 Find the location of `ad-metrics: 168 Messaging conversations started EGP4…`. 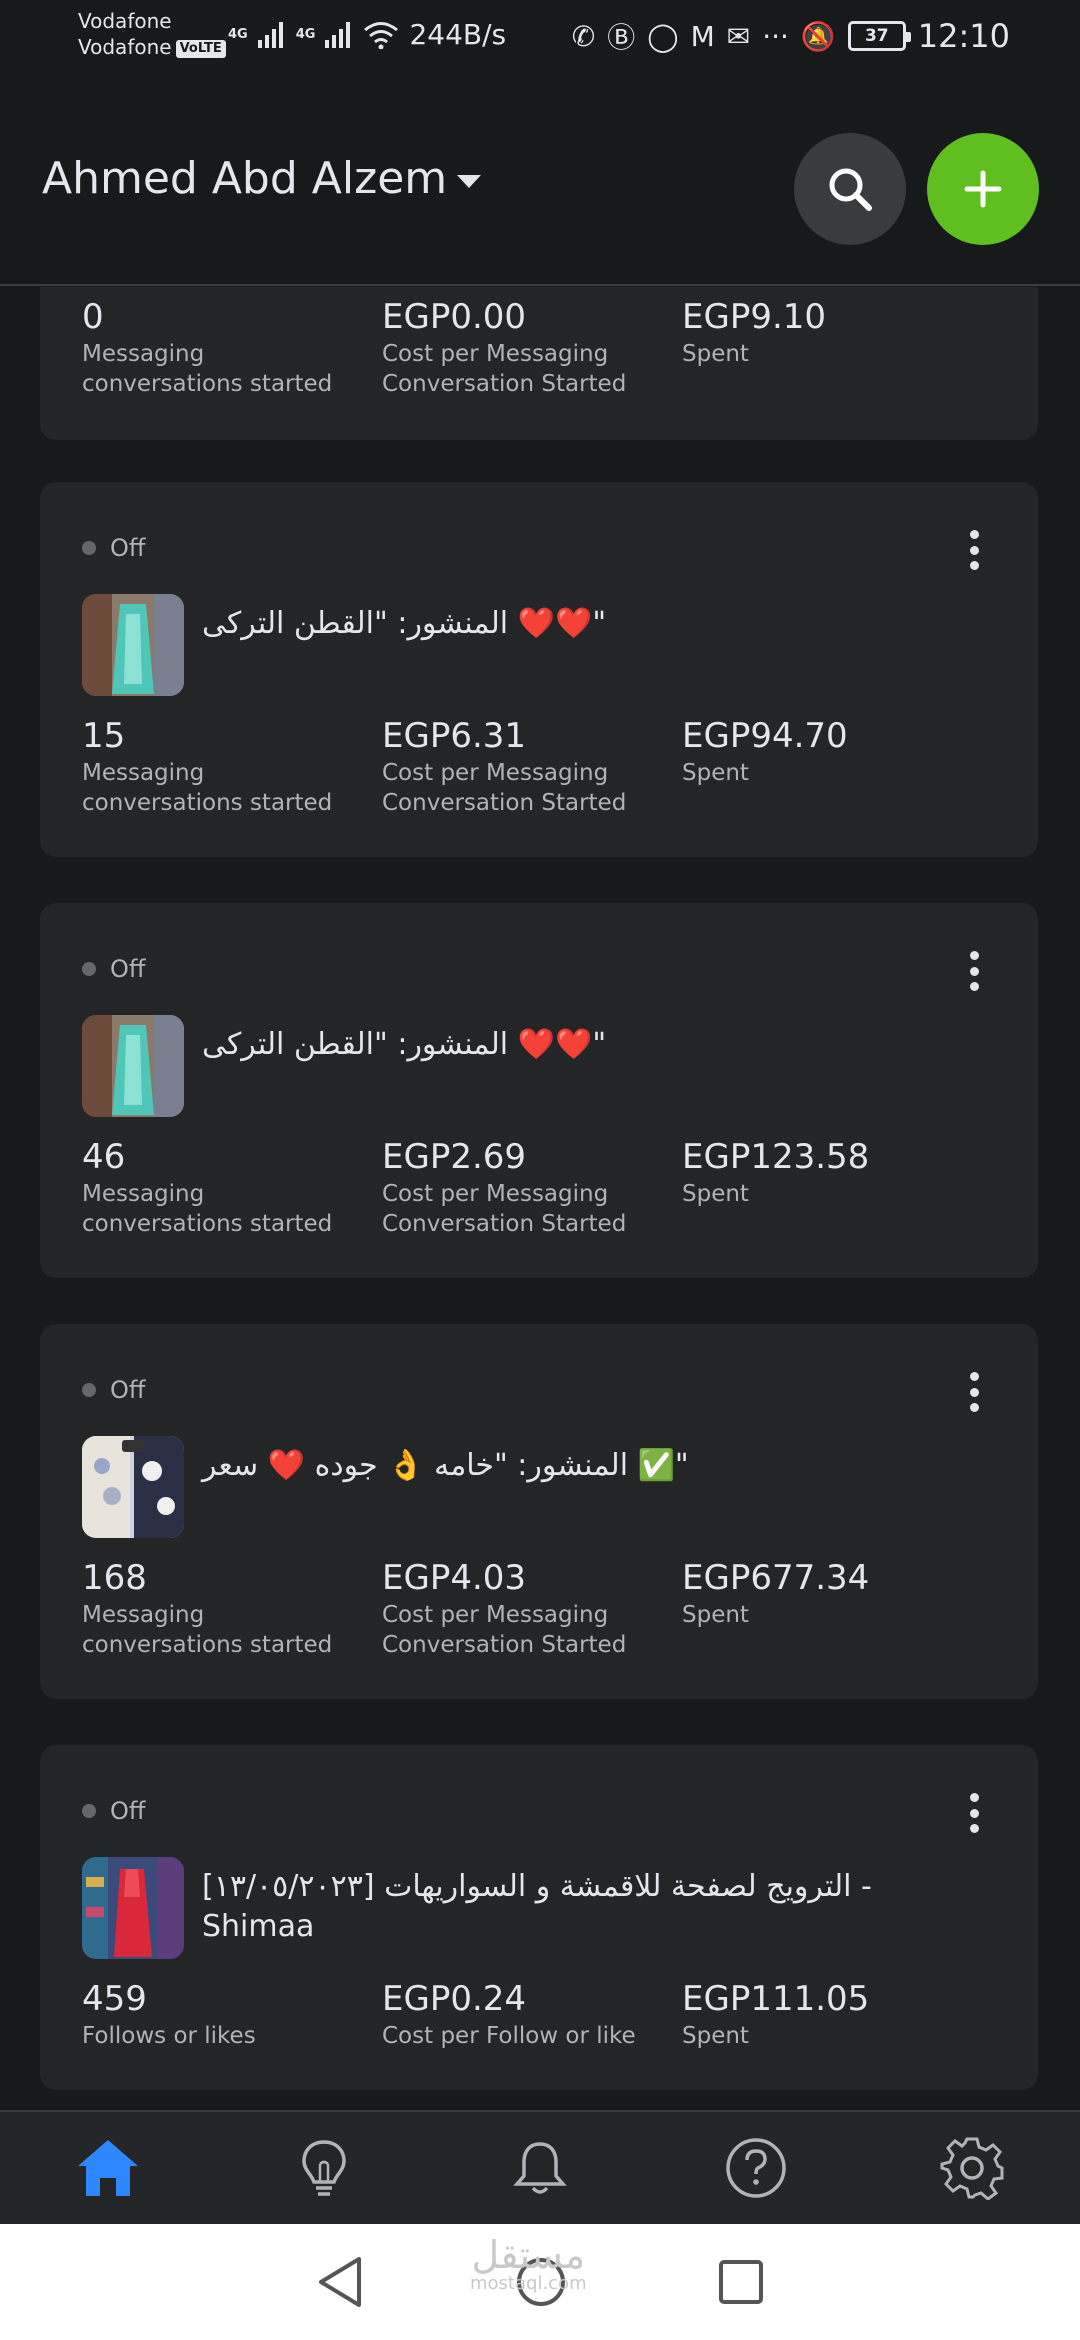

ad-metrics: 168 Messaging conversations started EGP4… is located at coordinates (532, 1608).